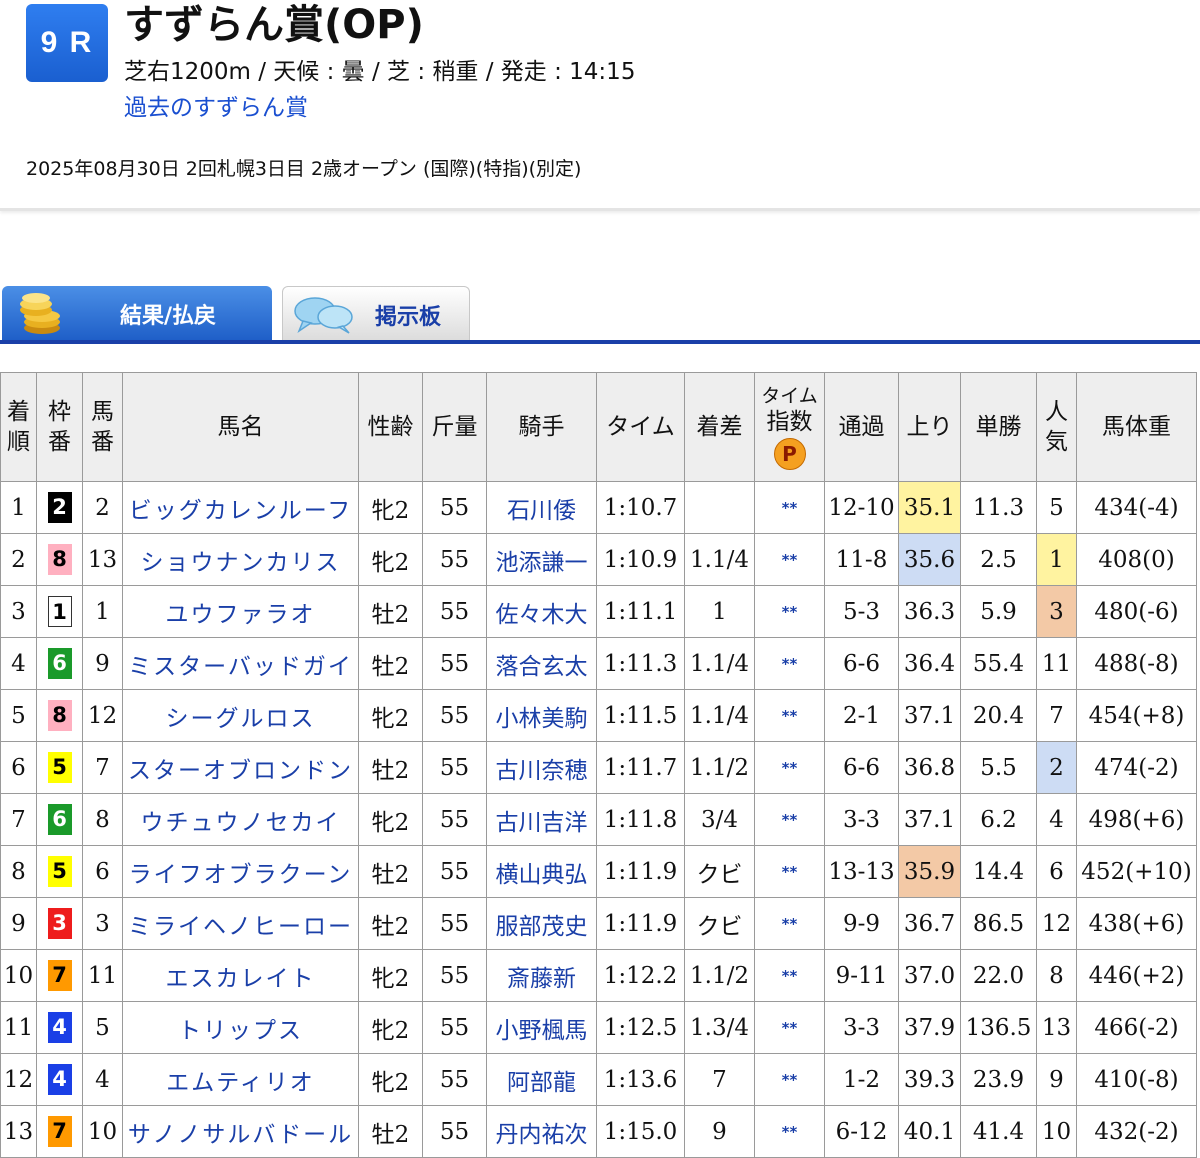 The image size is (1200, 1158). Describe the element at coordinates (59, 559) in the screenshot. I see `cell-waku: 8` at that location.